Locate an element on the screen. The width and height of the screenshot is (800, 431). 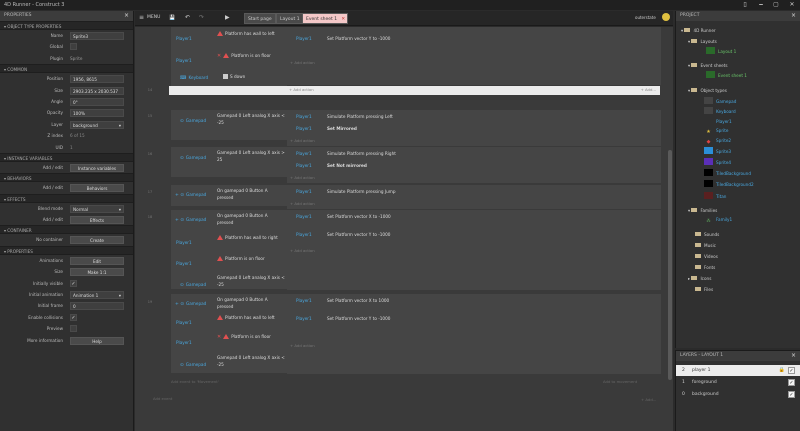
tree-music: Music is located at coordinates (705, 245).